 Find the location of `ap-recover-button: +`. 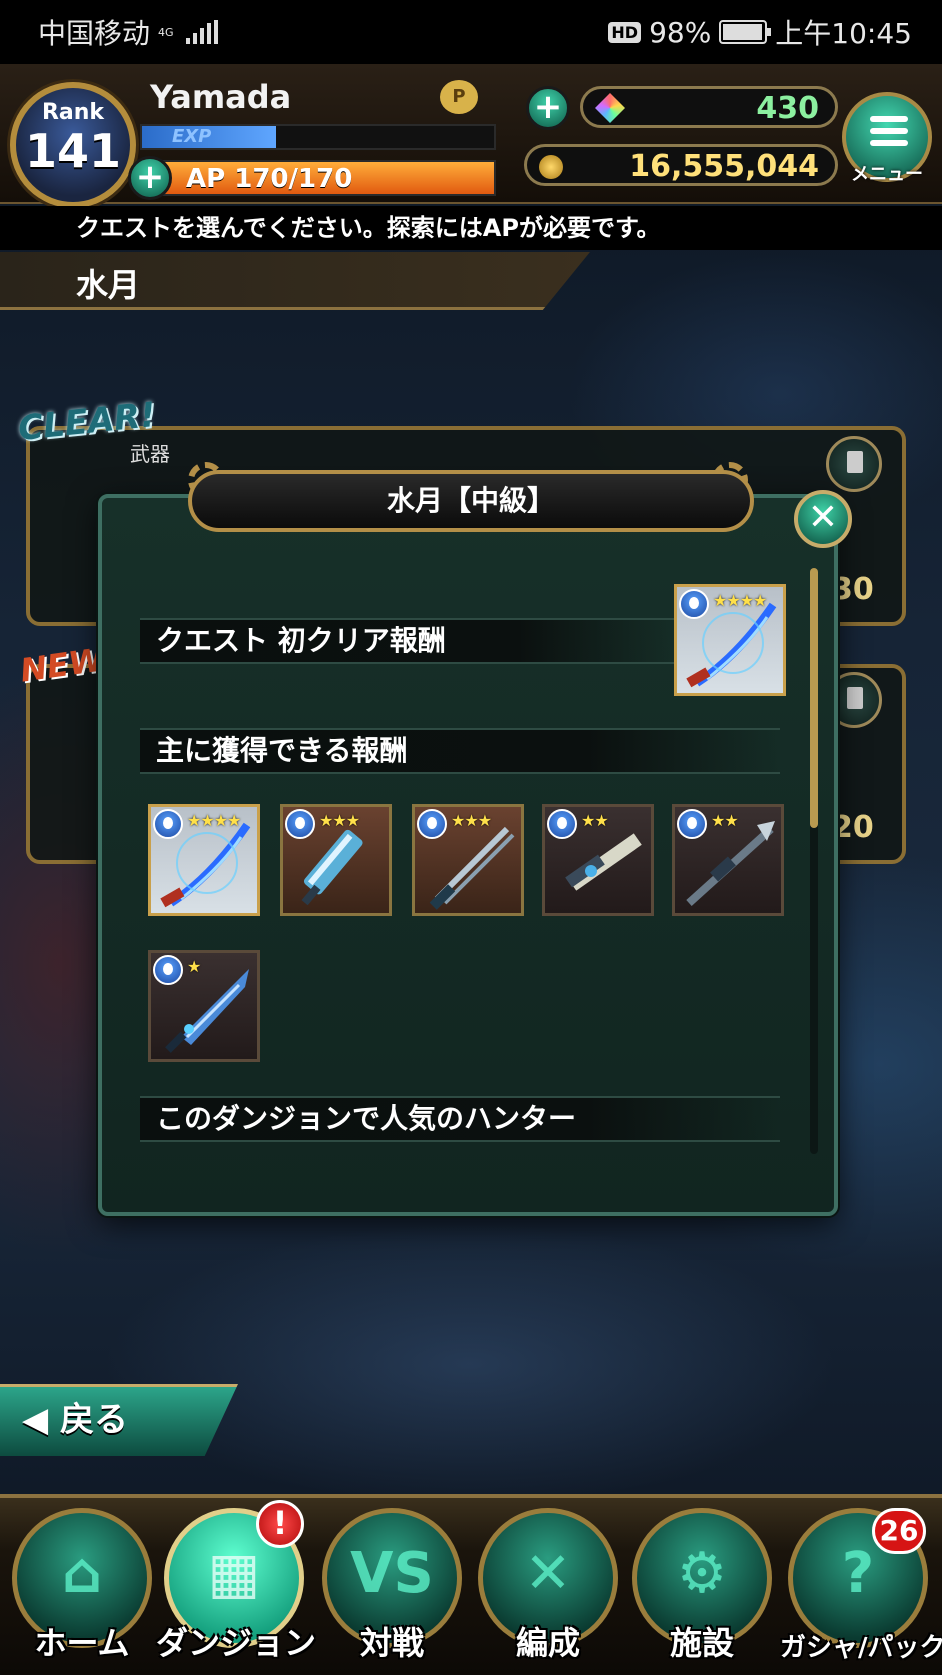

ap-recover-button: + is located at coordinates (150, 178).